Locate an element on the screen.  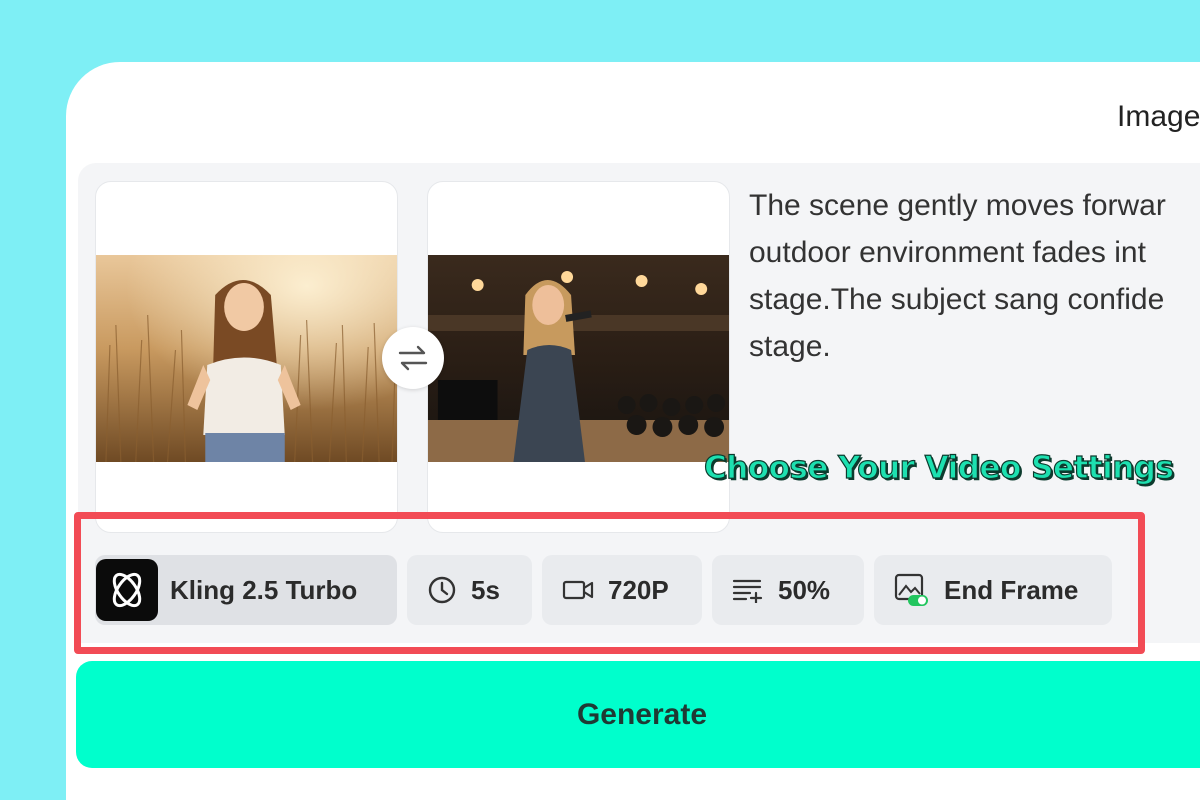
swap-frames-button is located at coordinates (413, 358).